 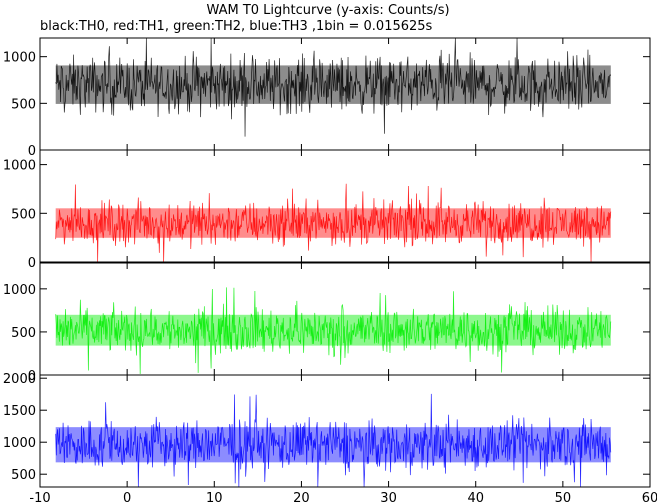 What do you see at coordinates (127, 497) in the screenshot?
I see `x-tick-label: 0` at bounding box center [127, 497].